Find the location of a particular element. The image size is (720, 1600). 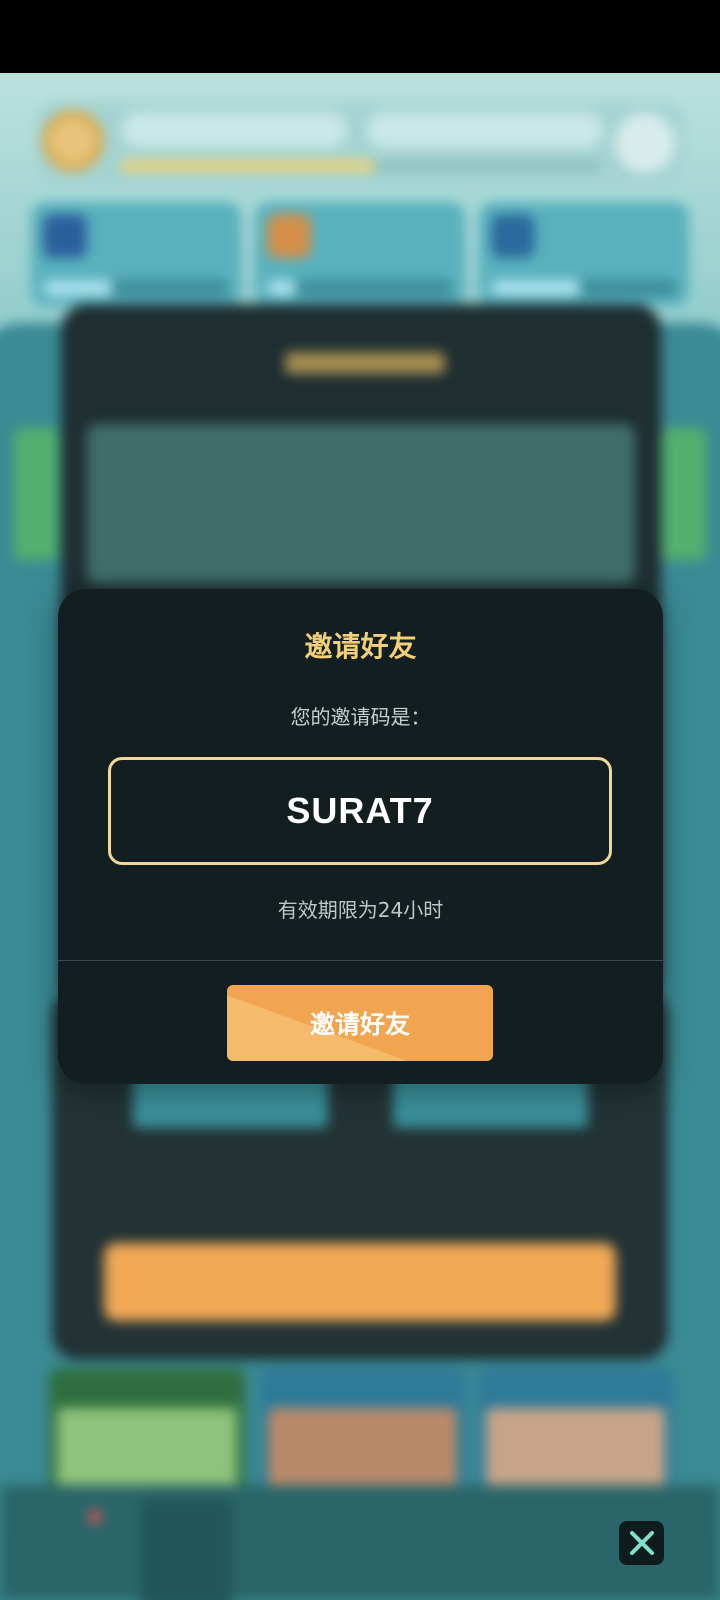

dialog-title: 邀请好友 is located at coordinates (360, 646).